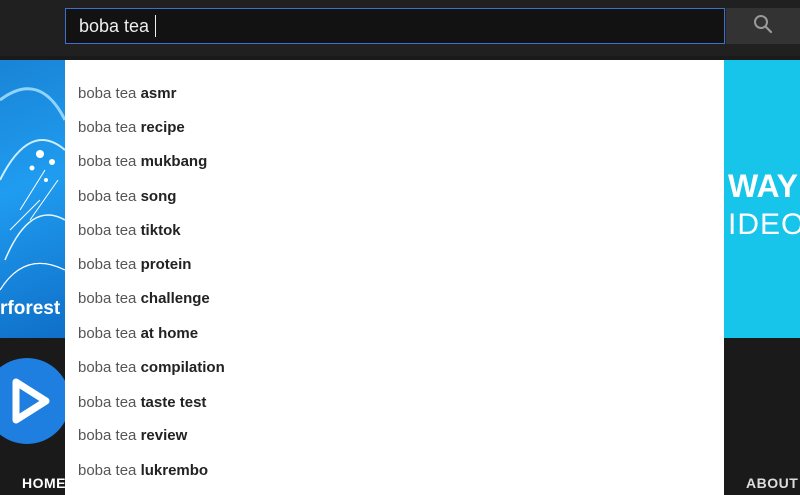 The height and width of the screenshot is (495, 800). I want to click on suggestion-item: boba tea review, so click(132, 436).